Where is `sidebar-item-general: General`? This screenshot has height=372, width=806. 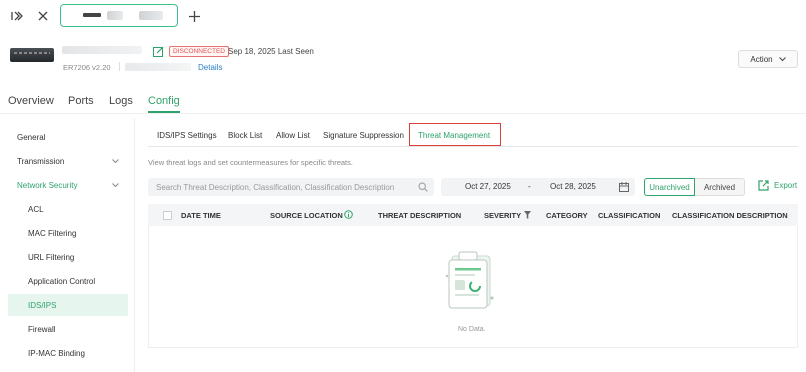 sidebar-item-general: General is located at coordinates (68, 137).